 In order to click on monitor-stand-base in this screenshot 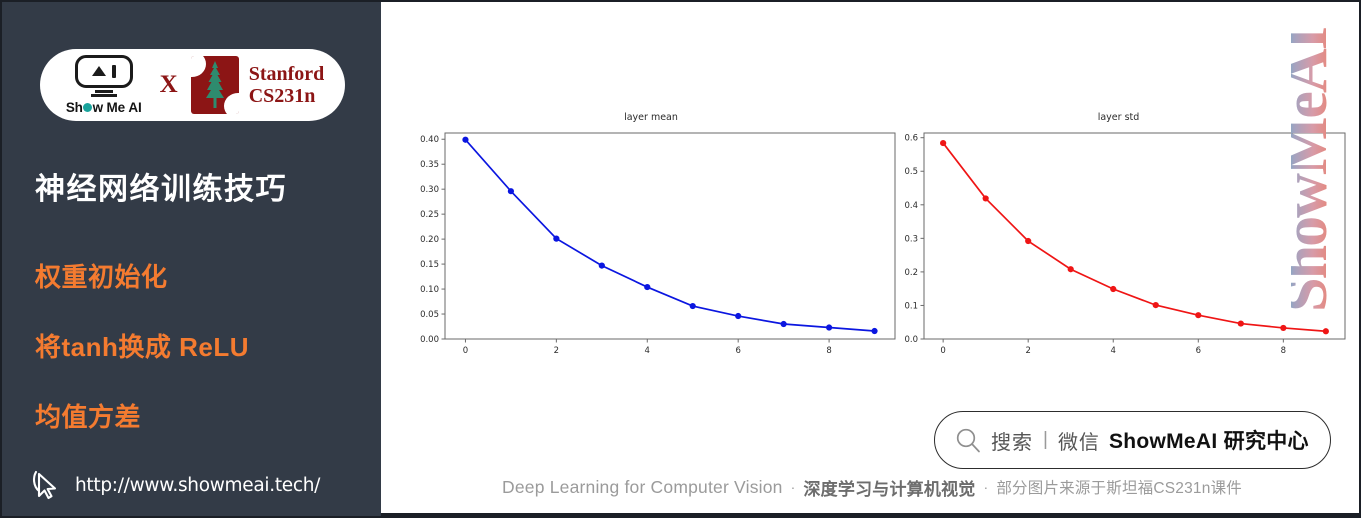, I will do `click(103, 96)`.